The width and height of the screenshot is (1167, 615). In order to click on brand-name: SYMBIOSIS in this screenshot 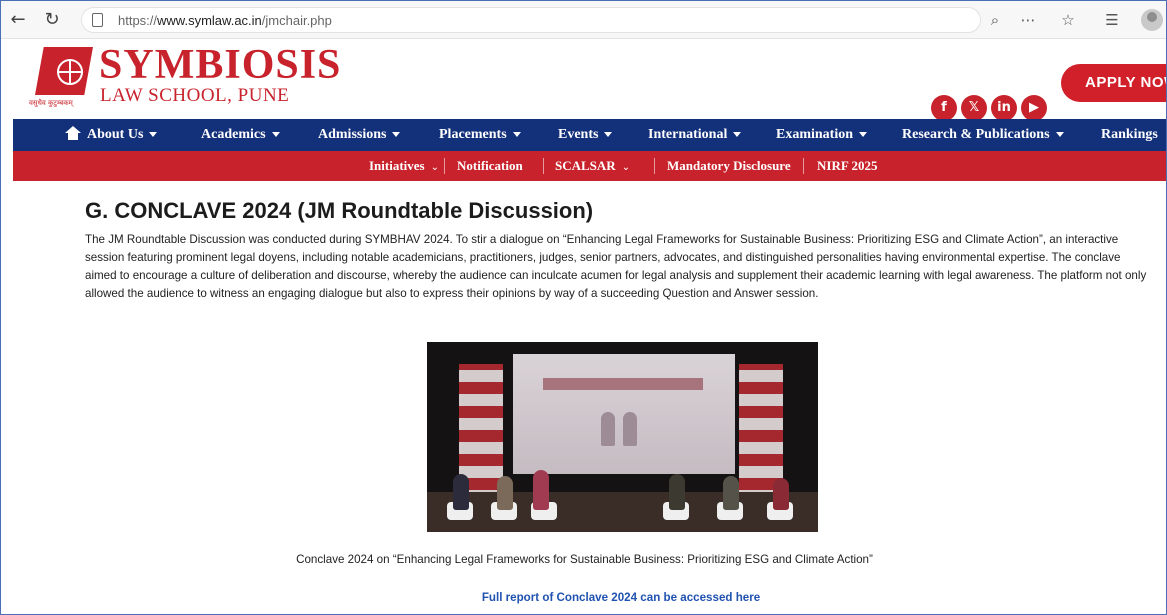, I will do `click(220, 65)`.